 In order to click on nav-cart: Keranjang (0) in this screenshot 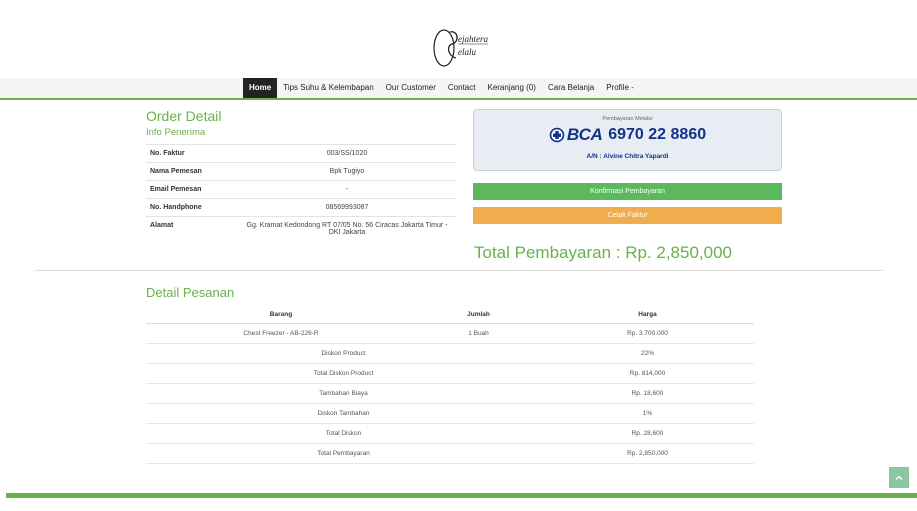, I will do `click(511, 88)`.